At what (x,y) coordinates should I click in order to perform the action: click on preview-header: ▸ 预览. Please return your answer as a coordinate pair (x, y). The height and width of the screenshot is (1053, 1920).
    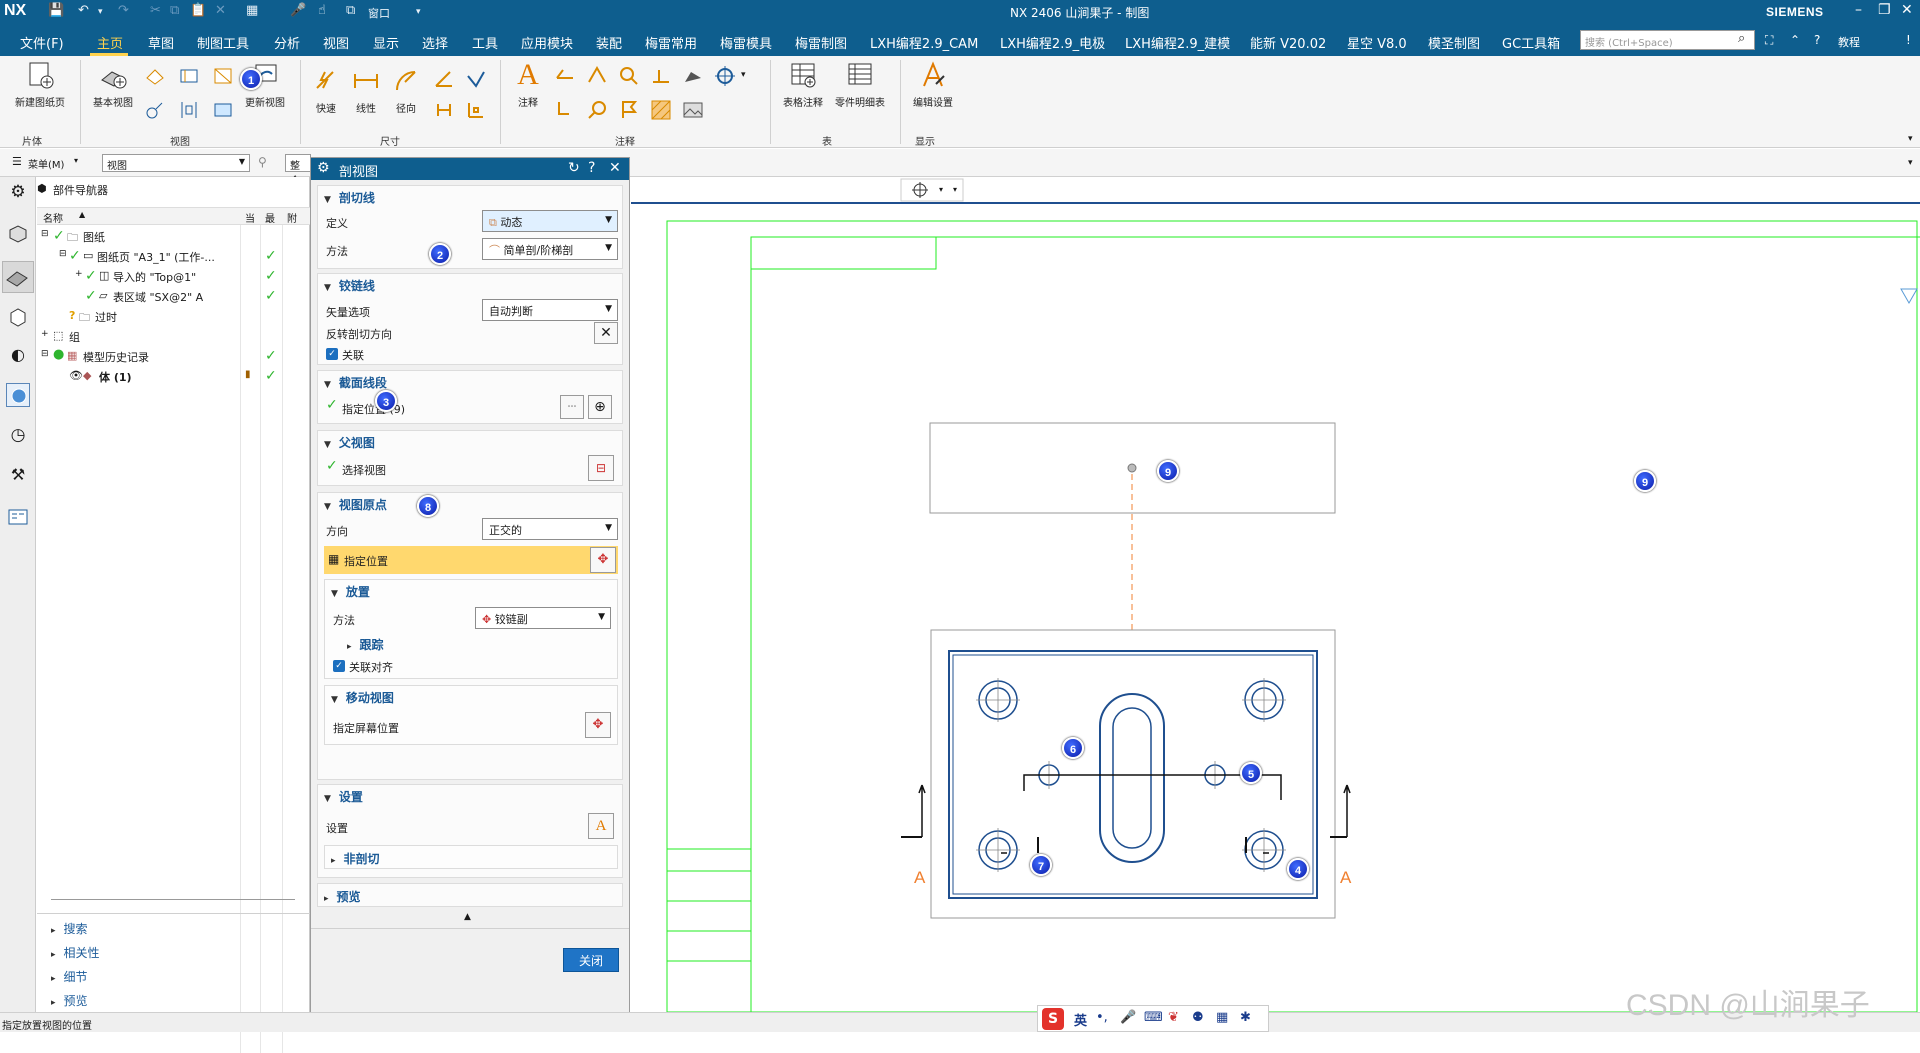
    Looking at the image, I should click on (342, 896).